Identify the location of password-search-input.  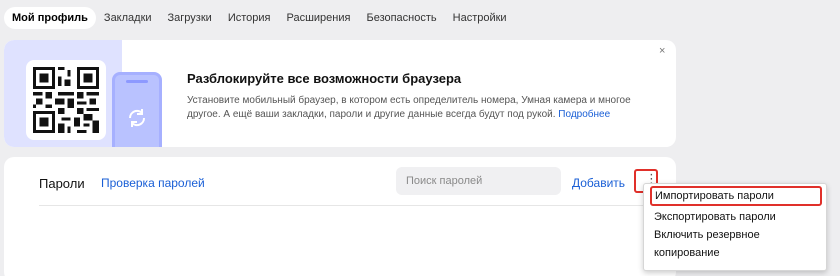
(478, 181).